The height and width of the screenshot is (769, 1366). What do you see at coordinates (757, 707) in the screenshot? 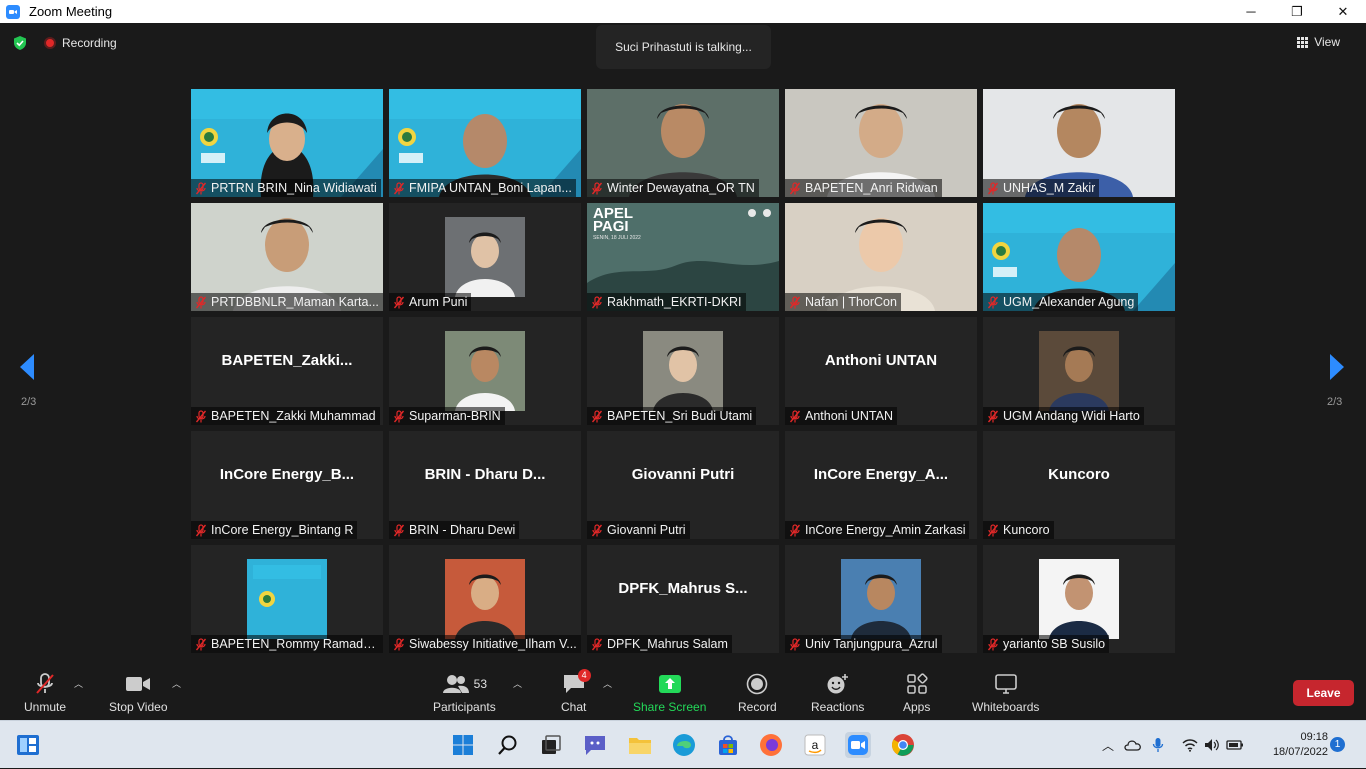
I see `record-label: Record` at bounding box center [757, 707].